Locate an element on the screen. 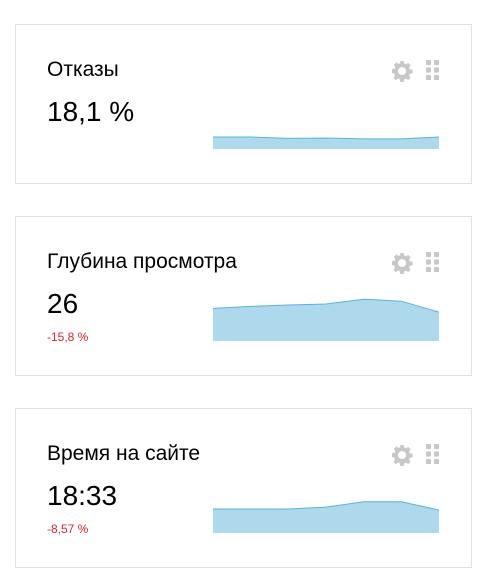 This screenshot has height=577, width=498. widget-title: Время на сайте is located at coordinates (124, 453).